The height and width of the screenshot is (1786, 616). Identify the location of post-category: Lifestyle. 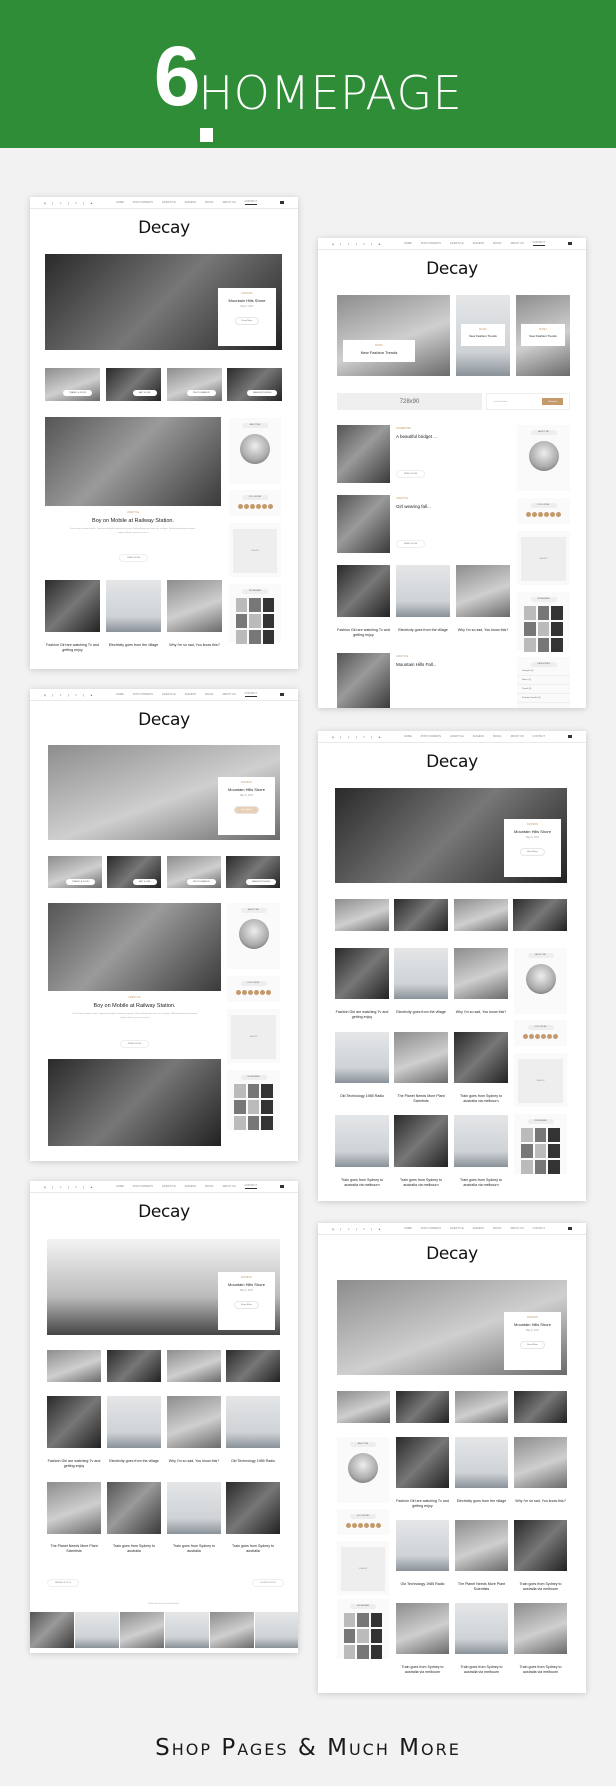
(133, 513).